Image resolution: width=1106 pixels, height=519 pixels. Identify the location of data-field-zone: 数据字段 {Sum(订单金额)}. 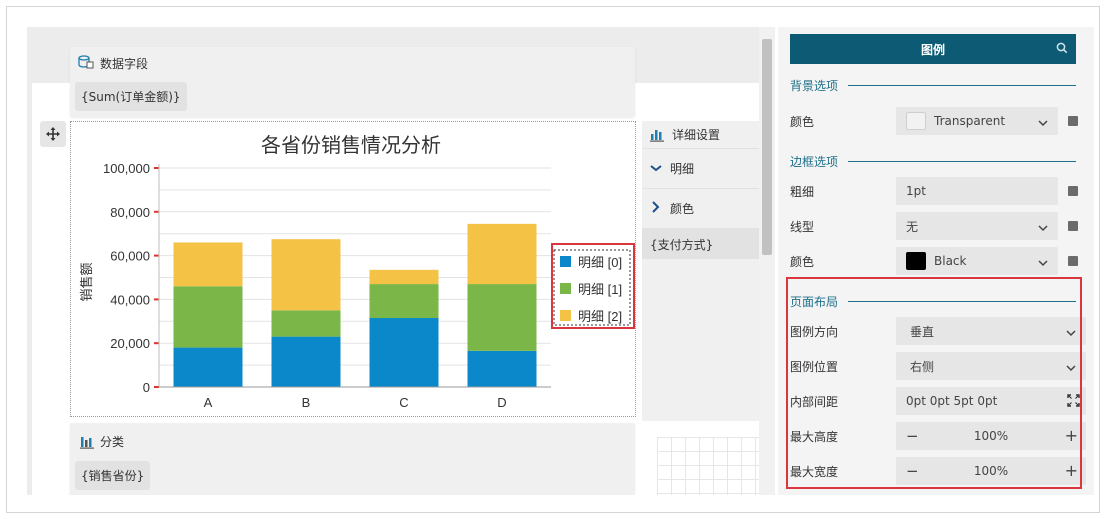
(352, 82).